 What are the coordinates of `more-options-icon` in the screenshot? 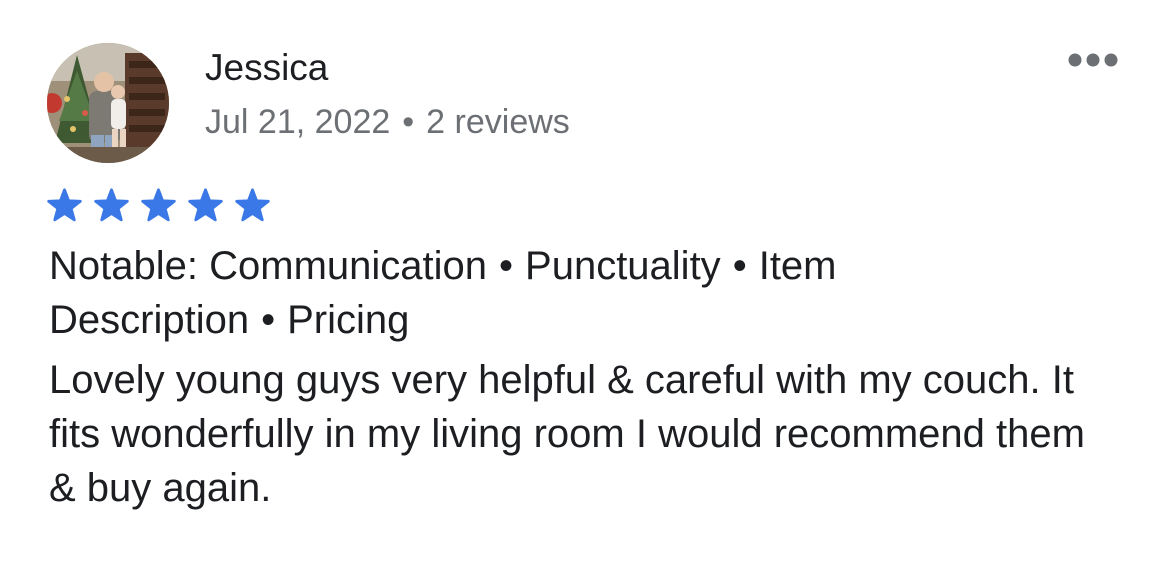 It's located at (1093, 60).